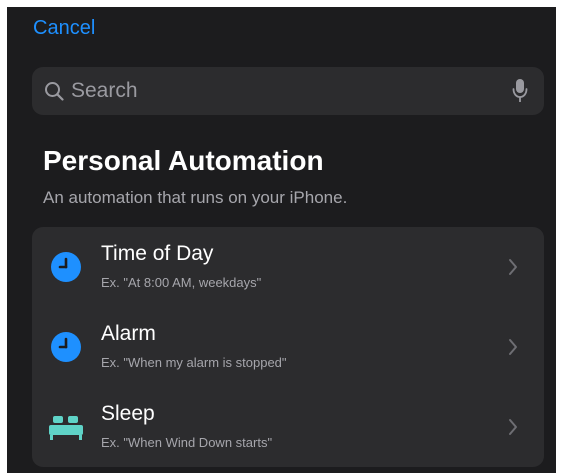 The height and width of the screenshot is (473, 563). Describe the element at coordinates (183, 160) in the screenshot. I see `section-title: Personal Automation` at that location.